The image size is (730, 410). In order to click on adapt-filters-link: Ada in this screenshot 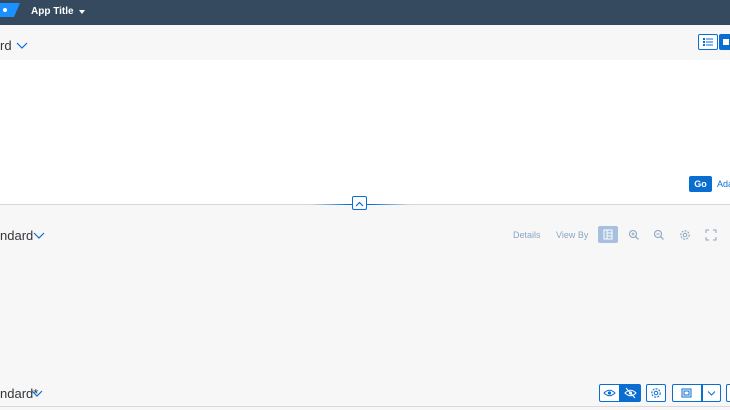, I will do `click(723, 184)`.